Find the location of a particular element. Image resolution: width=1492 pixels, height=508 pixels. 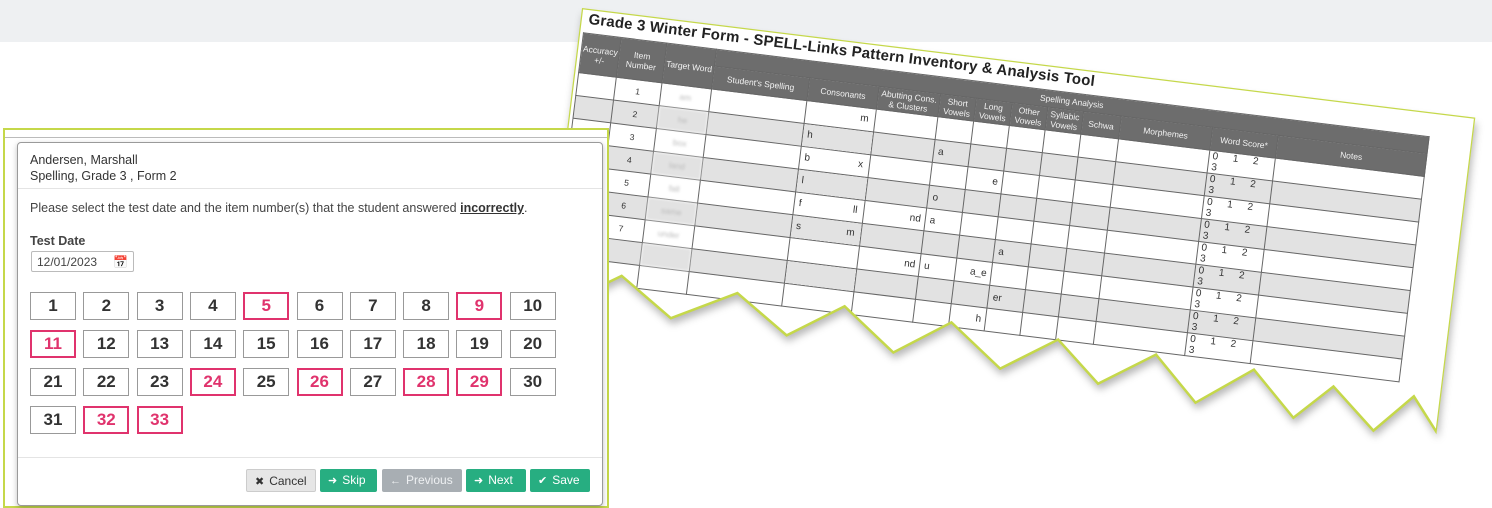

consonant-final: x is located at coordinates (860, 164).